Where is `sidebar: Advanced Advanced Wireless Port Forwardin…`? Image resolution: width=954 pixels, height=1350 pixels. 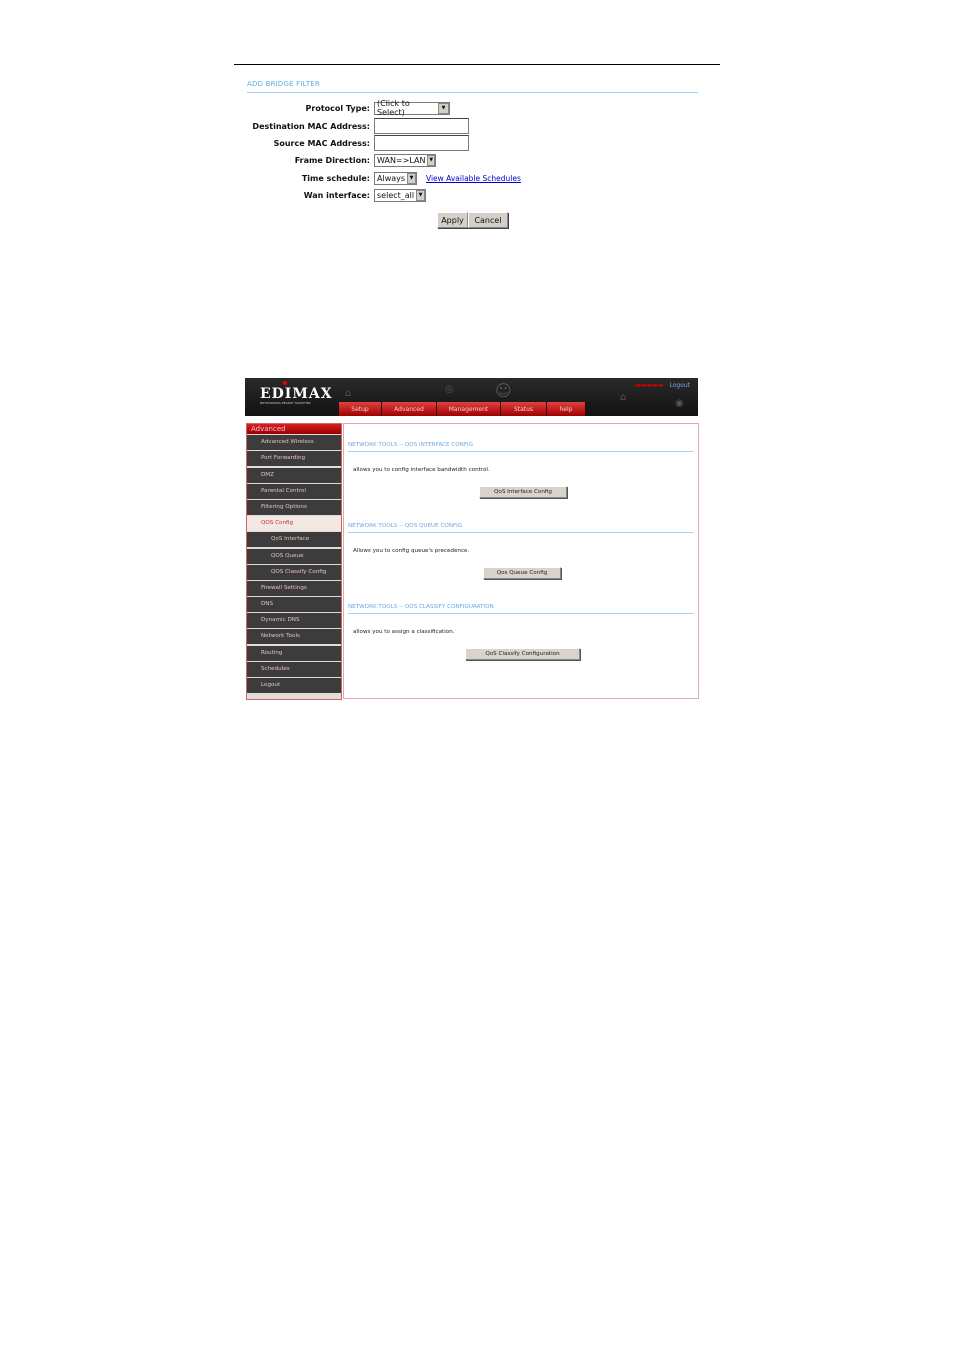
sidebar: Advanced Advanced Wireless Port Forwardin… is located at coordinates (294, 561).